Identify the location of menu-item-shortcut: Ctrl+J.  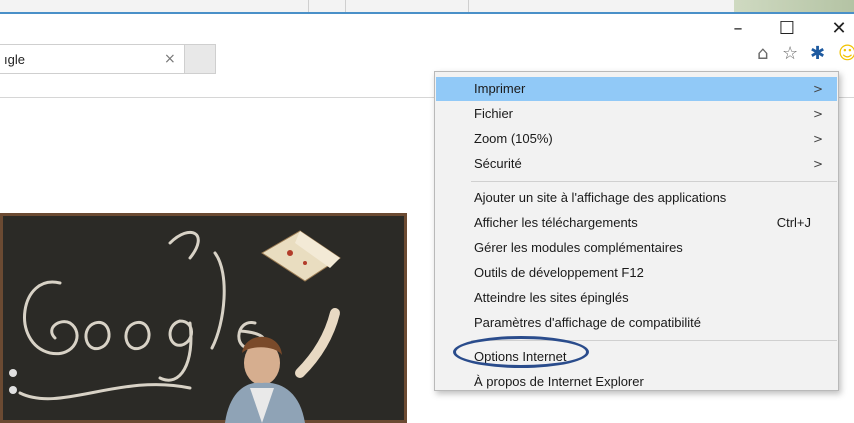
(793, 222).